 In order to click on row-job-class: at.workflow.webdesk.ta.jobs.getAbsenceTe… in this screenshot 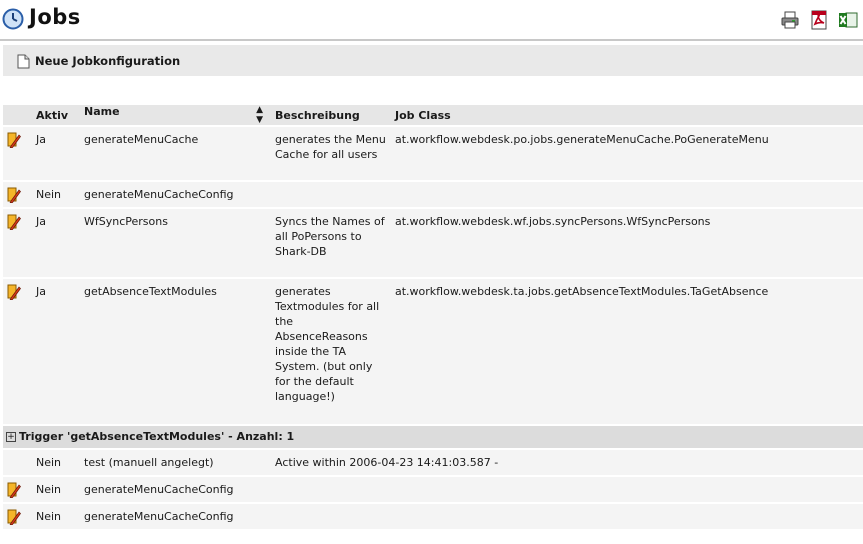, I will do `click(627, 351)`.